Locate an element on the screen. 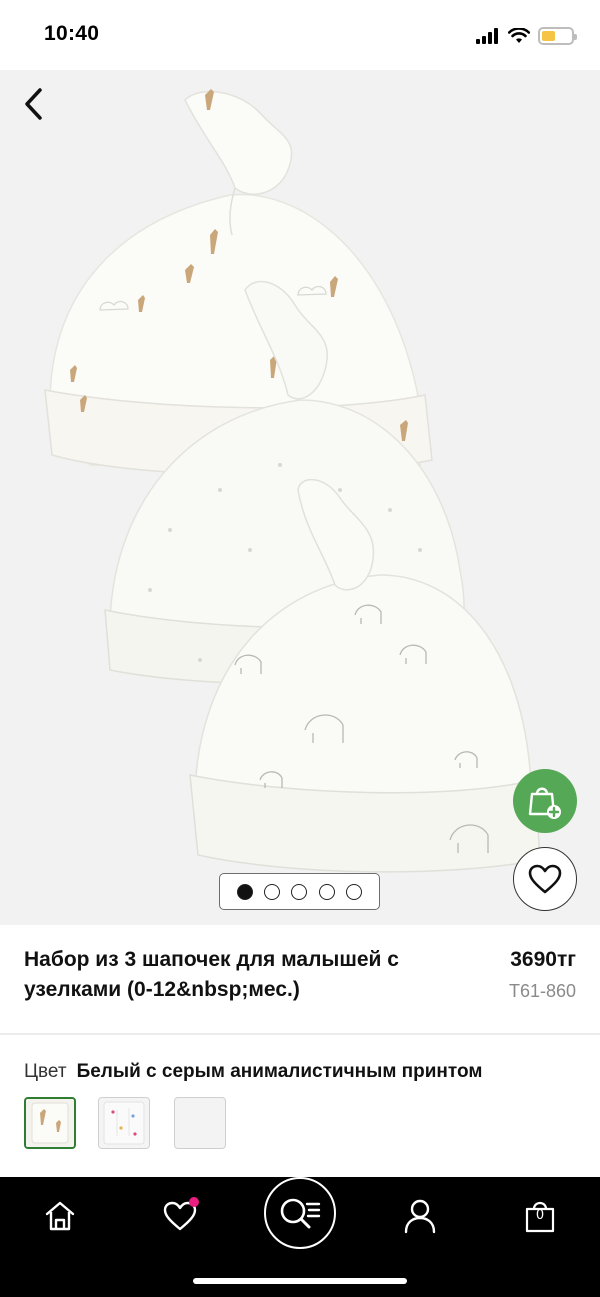 This screenshot has height=1297, width=600. battery-cap is located at coordinates (575, 37).